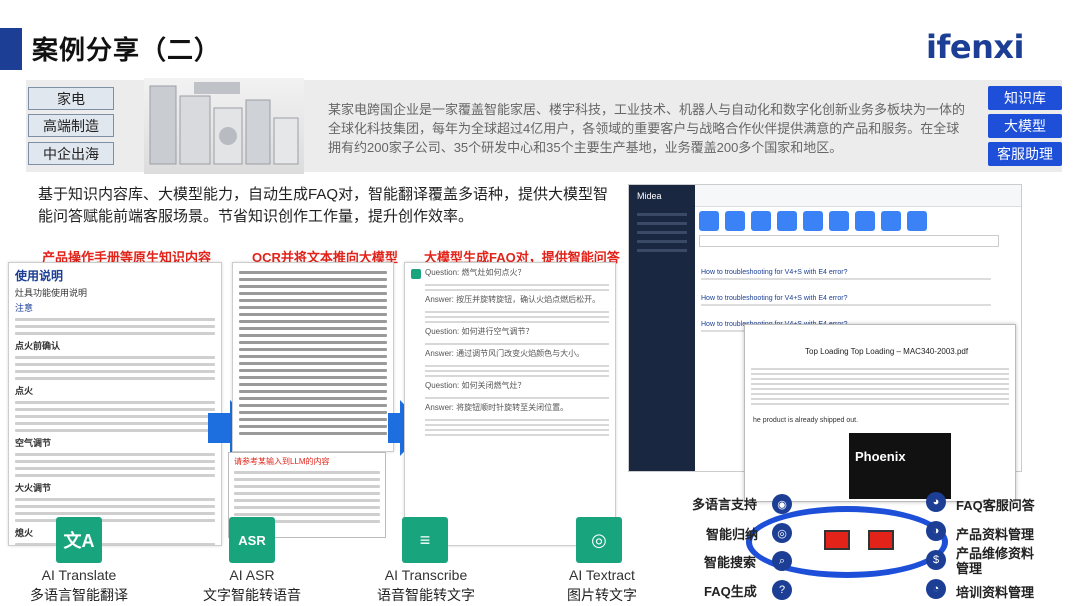  Describe the element at coordinates (995, 534) in the screenshot. I see `feature-product-docs: 产品资料管理` at that location.